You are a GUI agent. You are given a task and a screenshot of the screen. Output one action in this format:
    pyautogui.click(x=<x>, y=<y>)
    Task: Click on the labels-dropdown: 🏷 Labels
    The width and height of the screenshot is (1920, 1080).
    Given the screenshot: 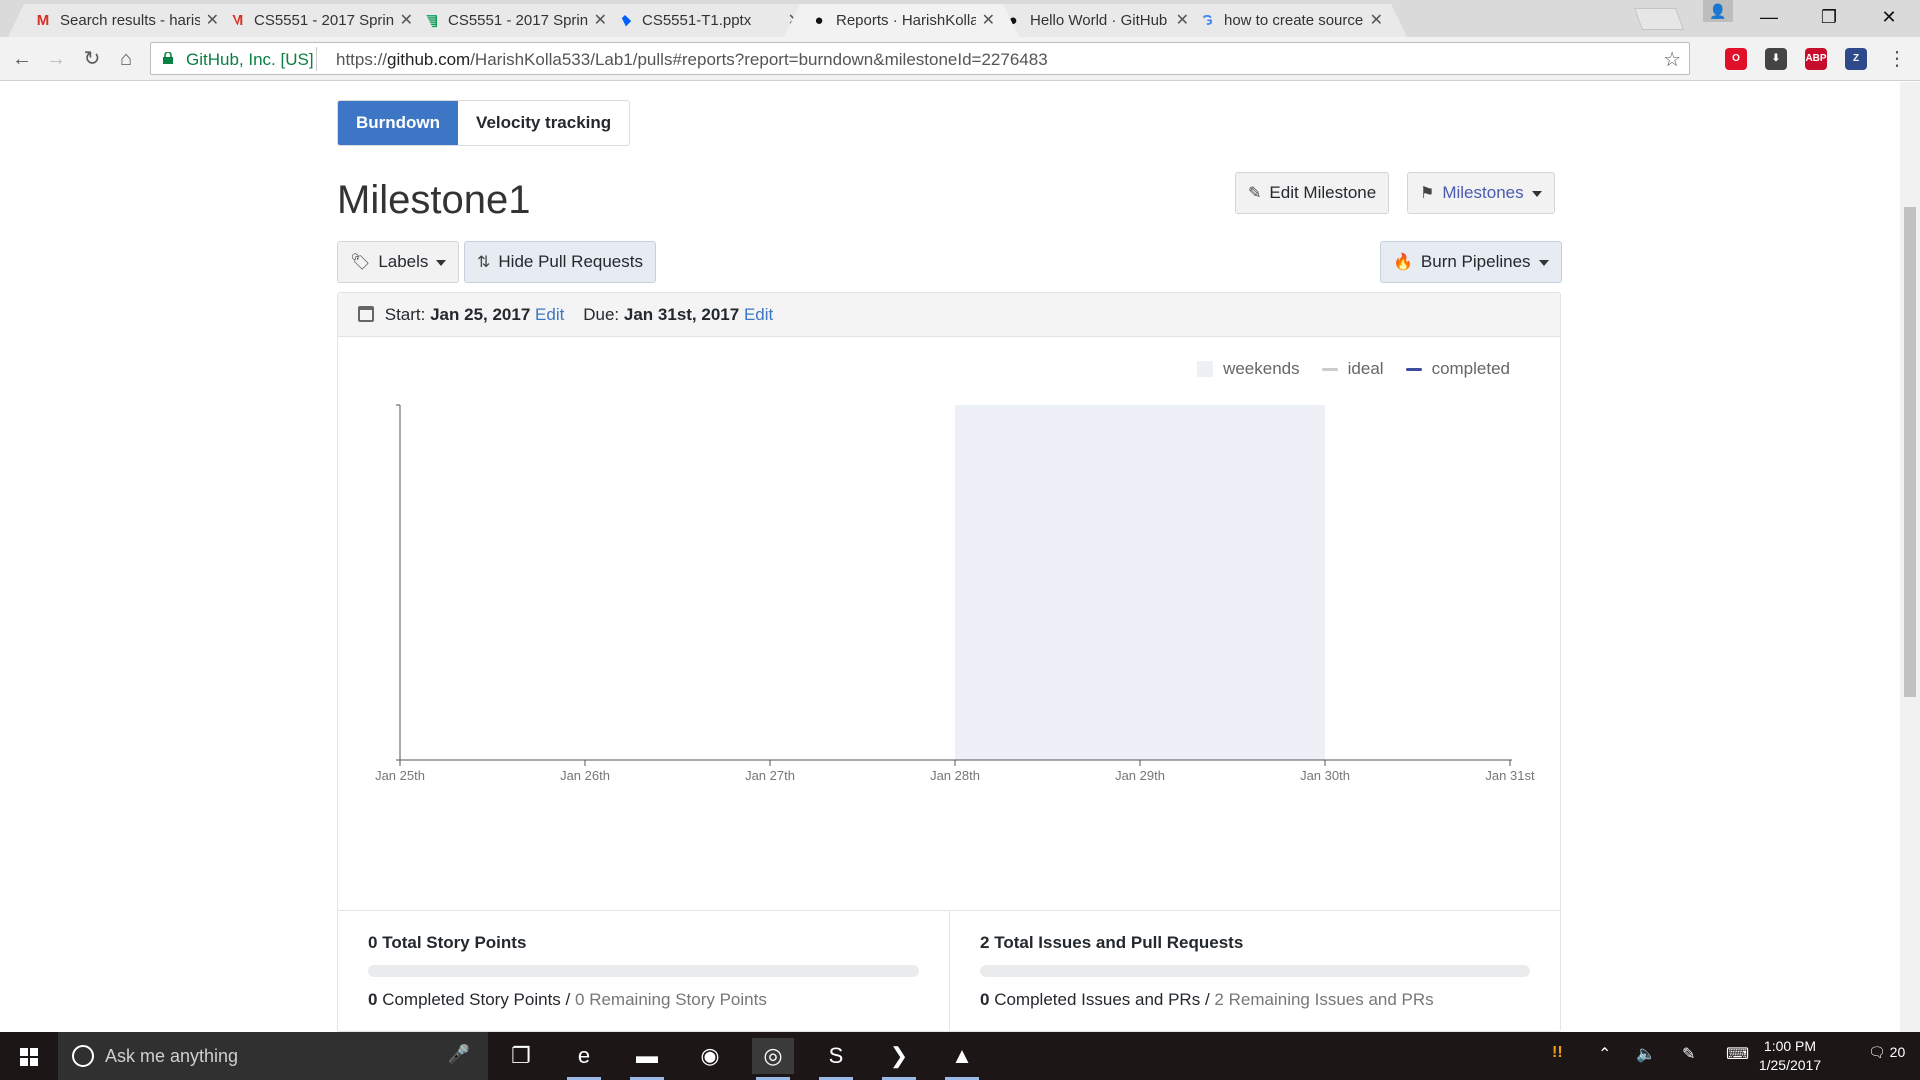 What is the action you would take?
    pyautogui.click(x=398, y=262)
    